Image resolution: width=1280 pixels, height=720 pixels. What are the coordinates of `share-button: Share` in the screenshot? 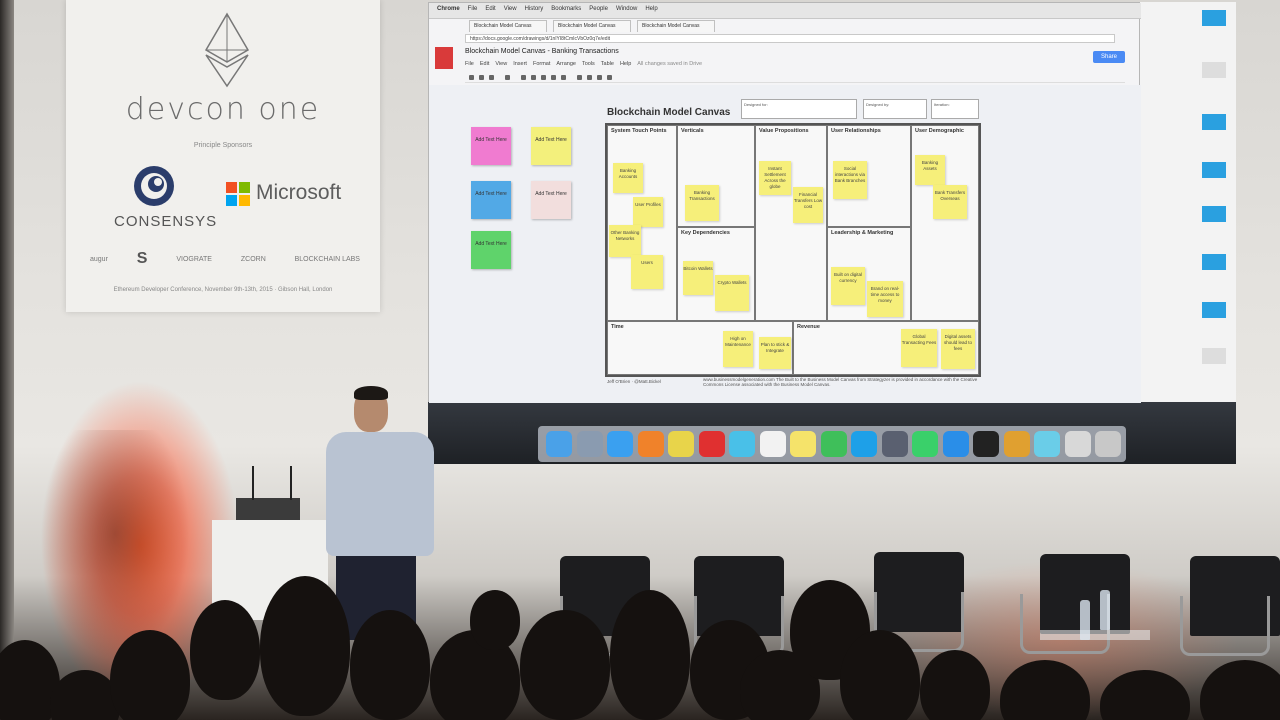 It's located at (1109, 57).